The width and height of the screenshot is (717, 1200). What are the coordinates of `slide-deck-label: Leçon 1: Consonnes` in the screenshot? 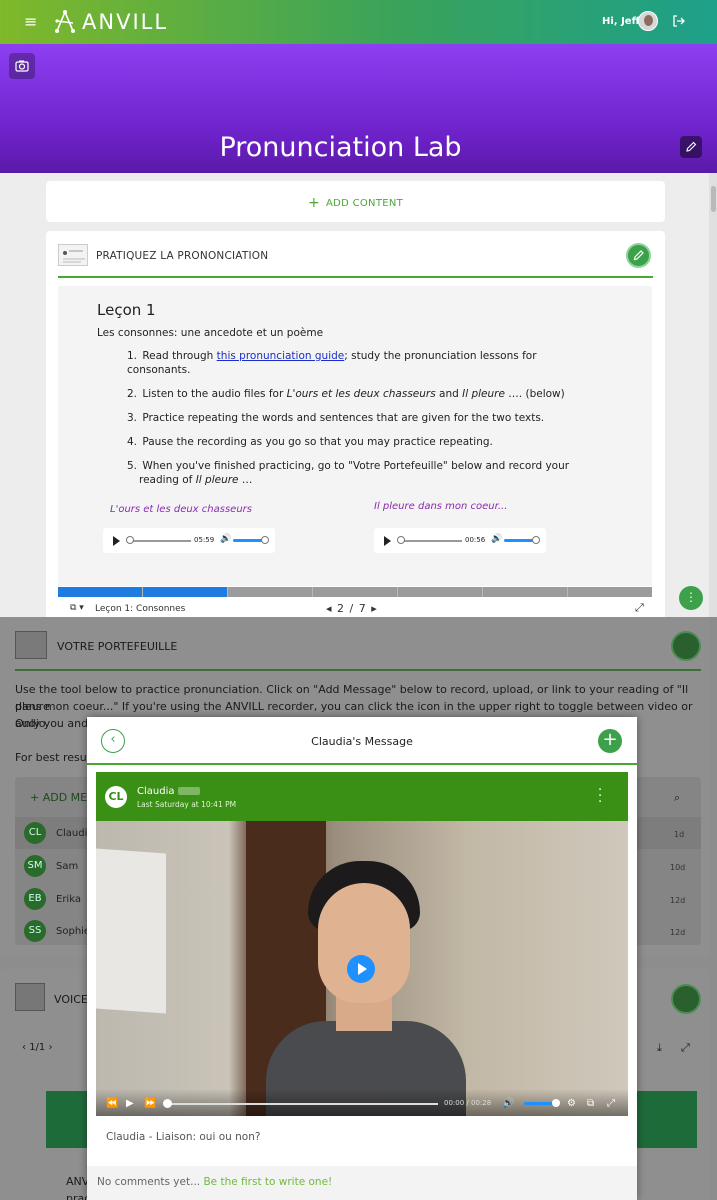 It's located at (140, 609).